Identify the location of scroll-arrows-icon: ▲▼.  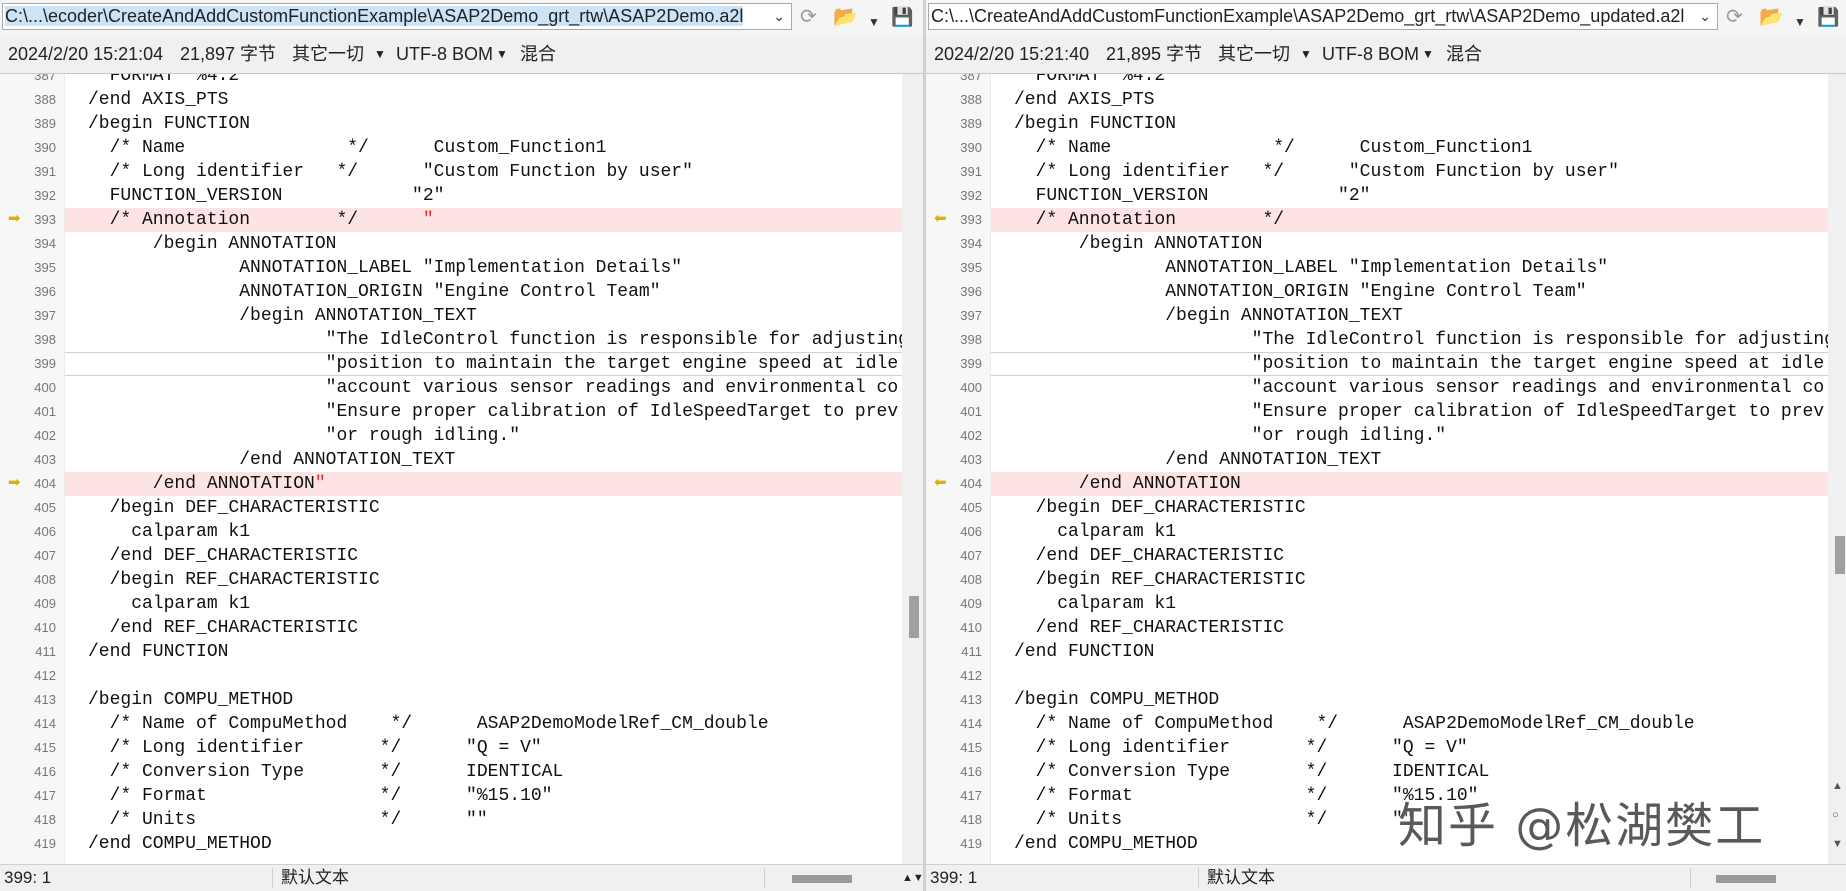
(912, 878).